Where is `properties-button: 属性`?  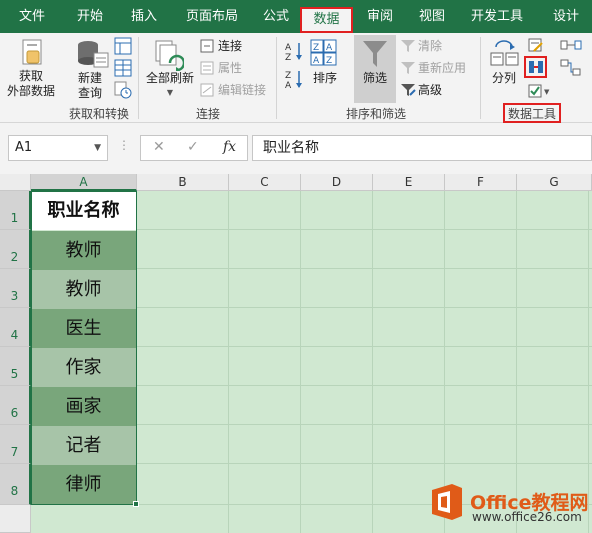
properties-button: 属性 is located at coordinates (230, 68).